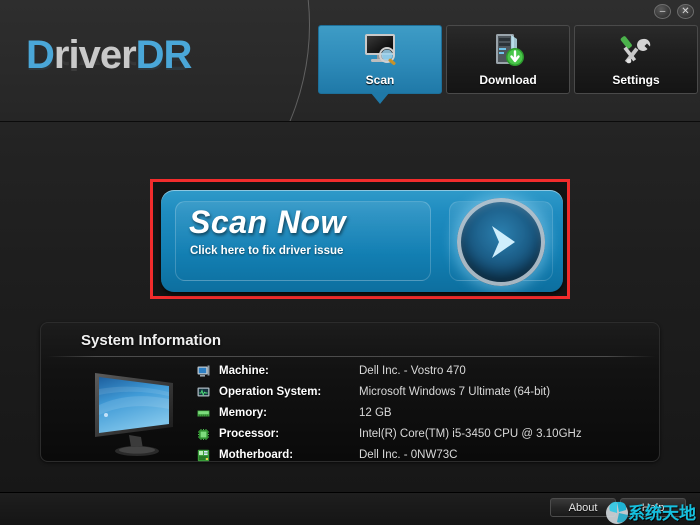 The height and width of the screenshot is (525, 700). Describe the element at coordinates (636, 80) in the screenshot. I see `tab-settings-label: Settings` at that location.